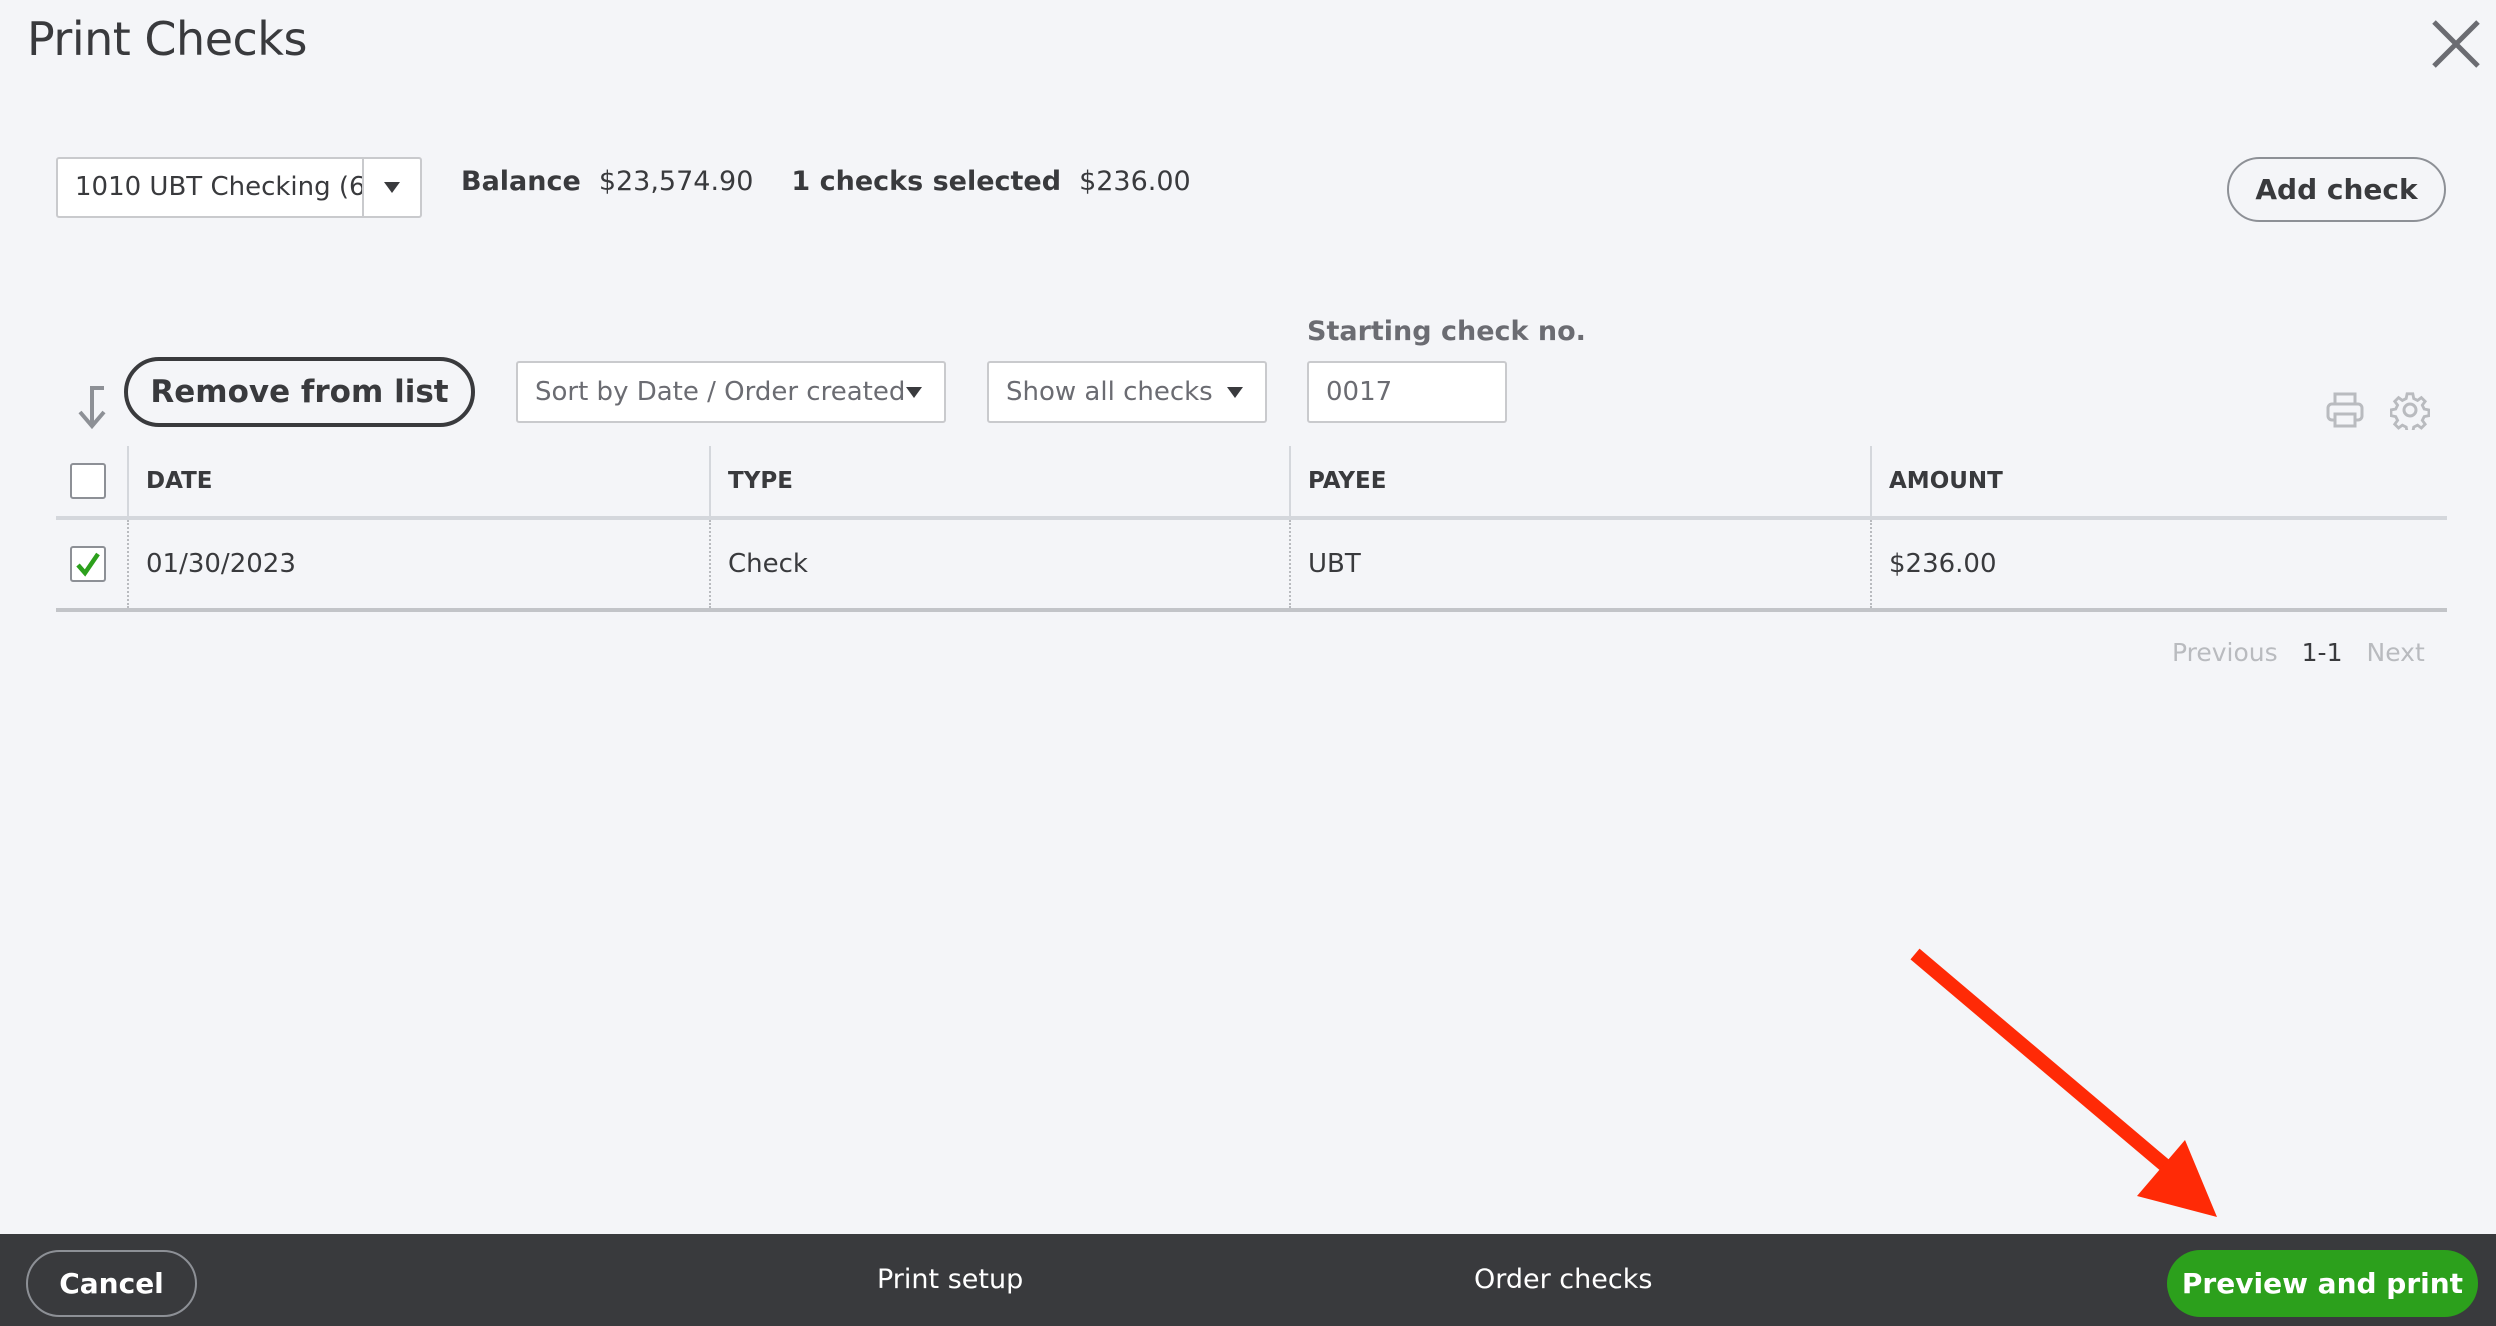 This screenshot has height=1326, width=2496. Describe the element at coordinates (1563, 1280) in the screenshot. I see `order-checks-link: Order checks` at that location.